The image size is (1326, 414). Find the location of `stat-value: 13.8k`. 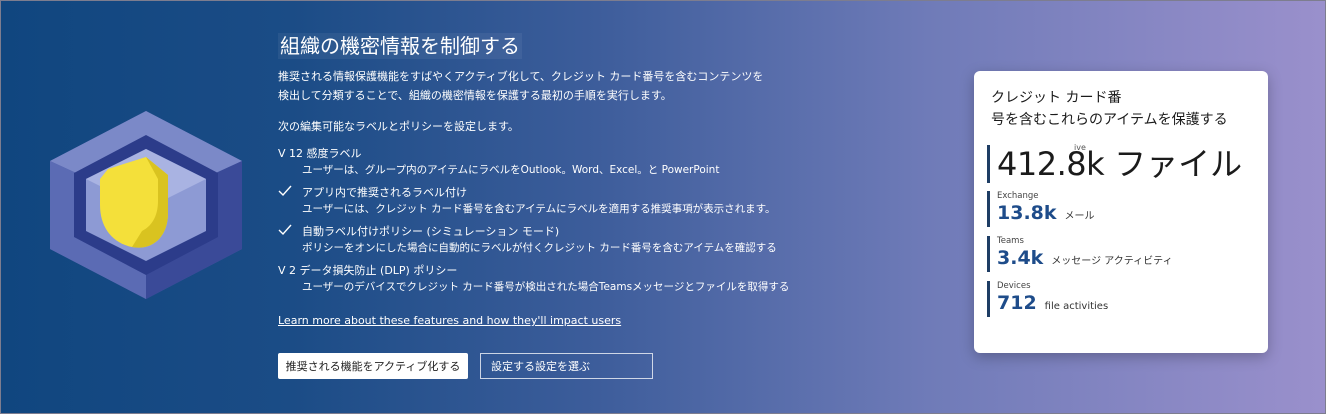

stat-value: 13.8k is located at coordinates (1027, 213).